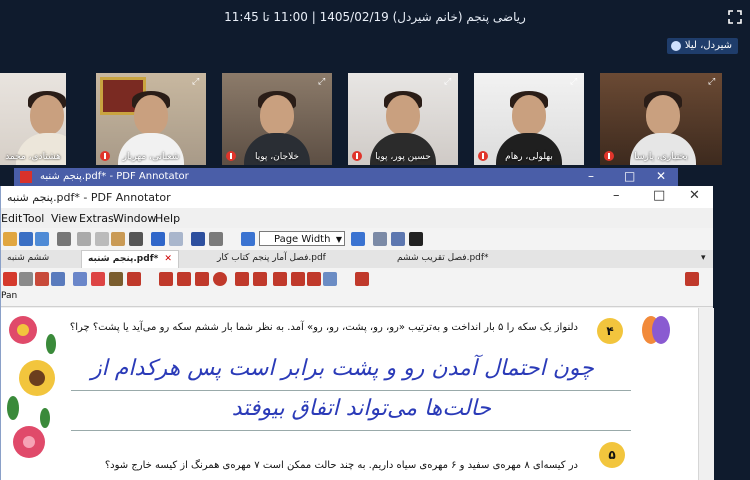 The height and width of the screenshot is (480, 750). What do you see at coordinates (260, 279) in the screenshot?
I see `text-box-icon` at bounding box center [260, 279].